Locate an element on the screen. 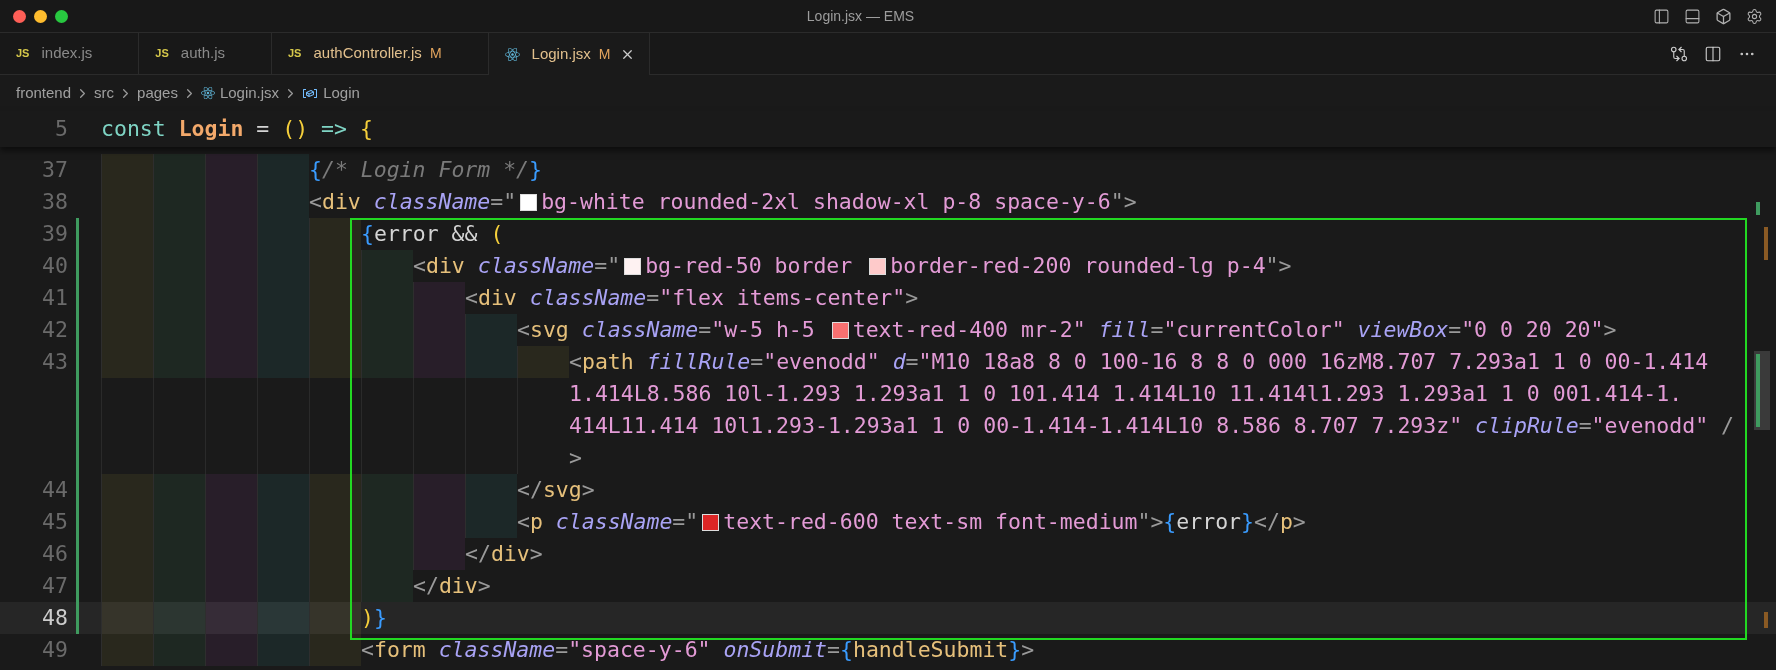 The height and width of the screenshot is (670, 1776). editor-tab: JS index.js is located at coordinates (70, 53).